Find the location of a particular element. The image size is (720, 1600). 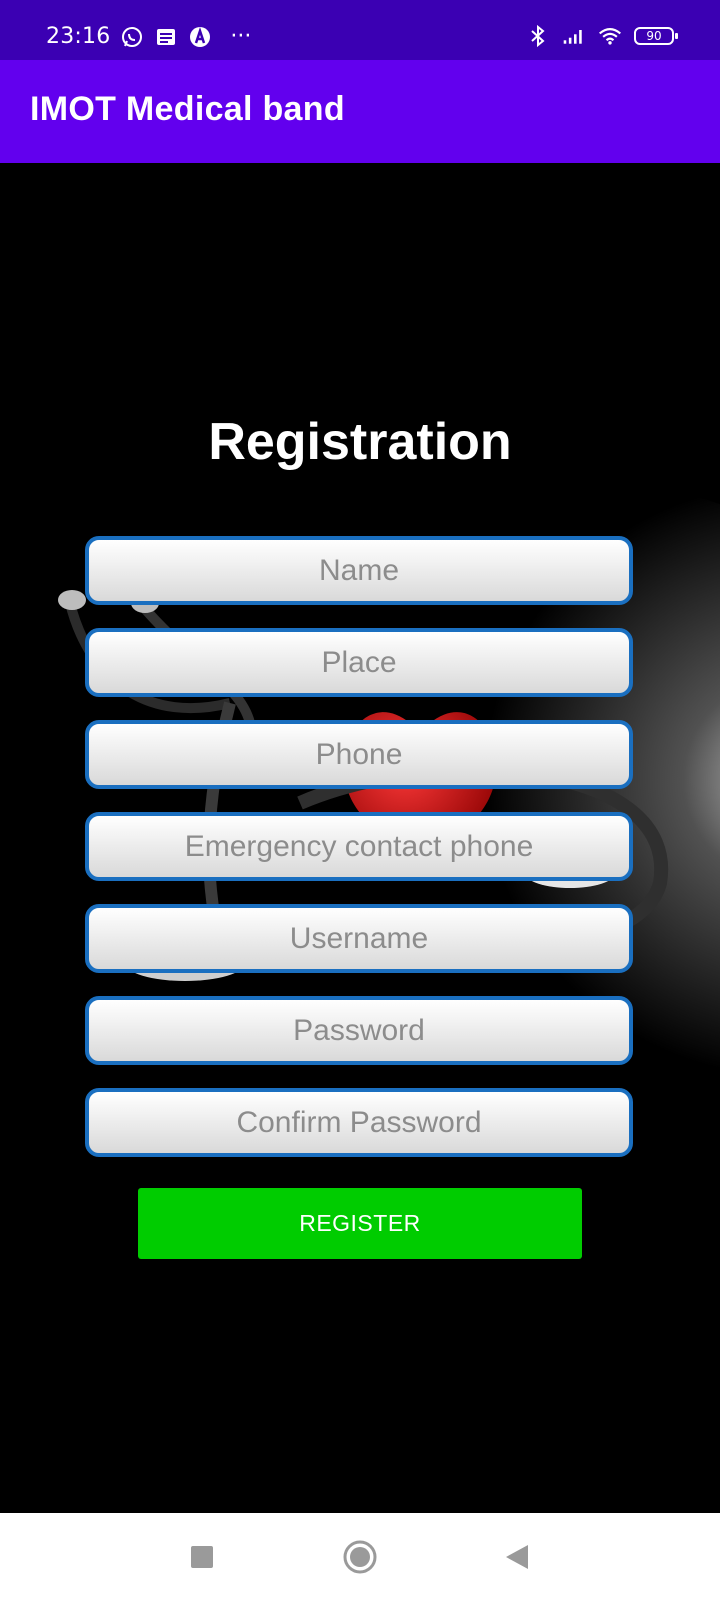

back-button is located at coordinates (517, 1557).